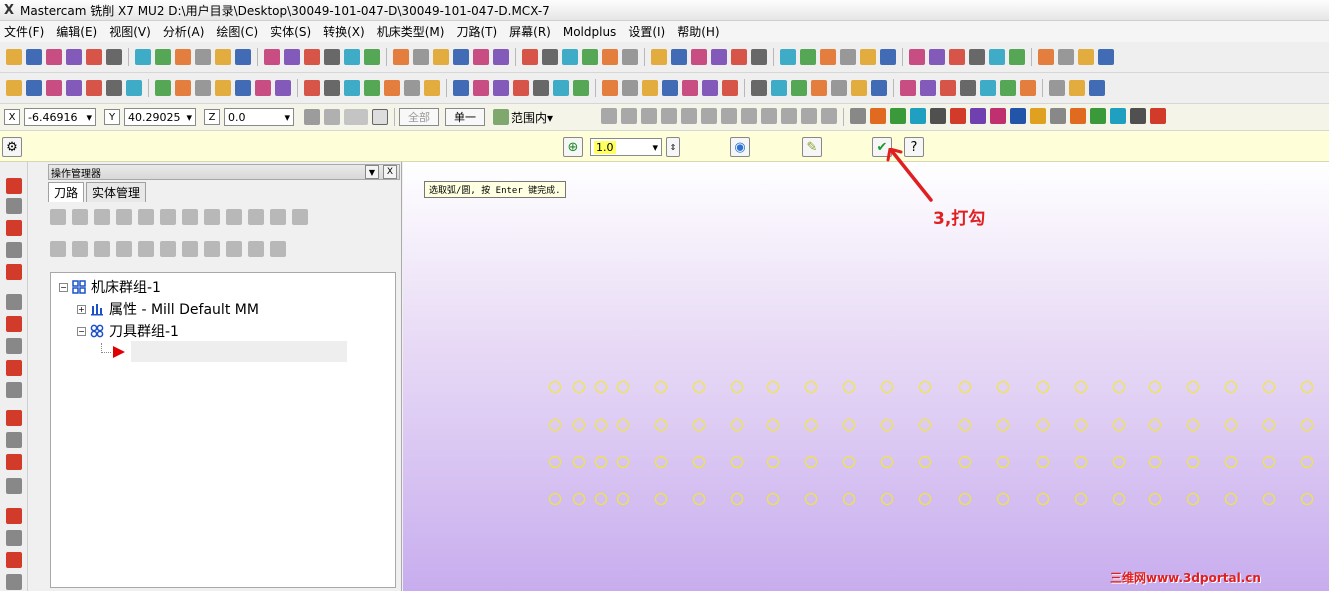 This screenshot has width=1329, height=591. Describe the element at coordinates (184, 31) in the screenshot. I see `menu-item-3: 分析(A)` at that location.